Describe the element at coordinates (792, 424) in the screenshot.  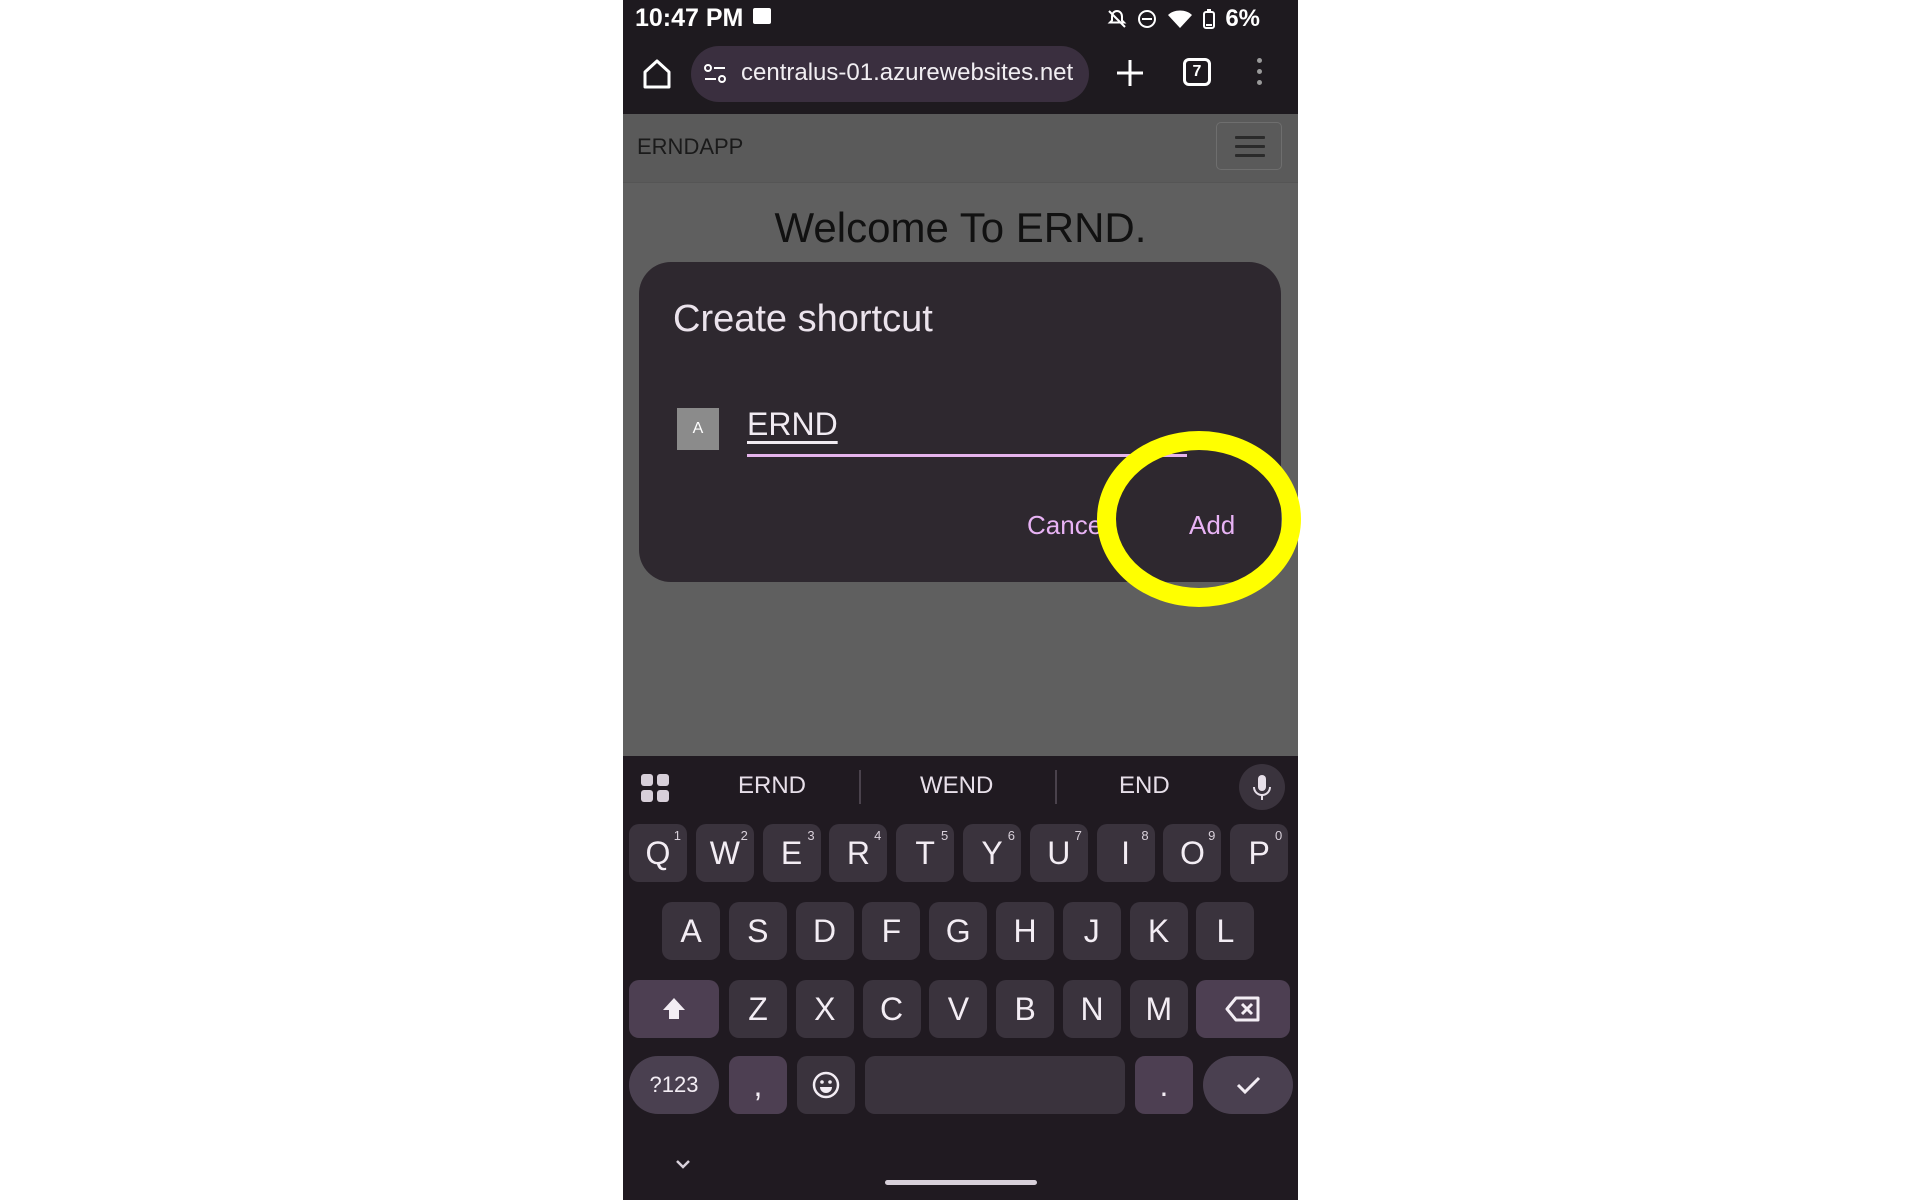
I see `shortcut-name-value: ERND` at that location.